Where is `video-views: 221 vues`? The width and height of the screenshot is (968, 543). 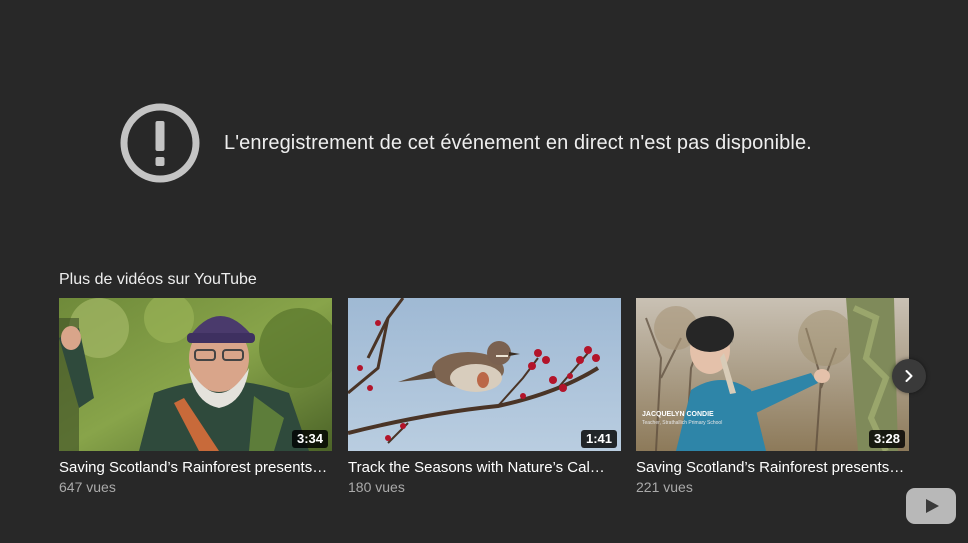
video-views: 221 vues is located at coordinates (664, 487).